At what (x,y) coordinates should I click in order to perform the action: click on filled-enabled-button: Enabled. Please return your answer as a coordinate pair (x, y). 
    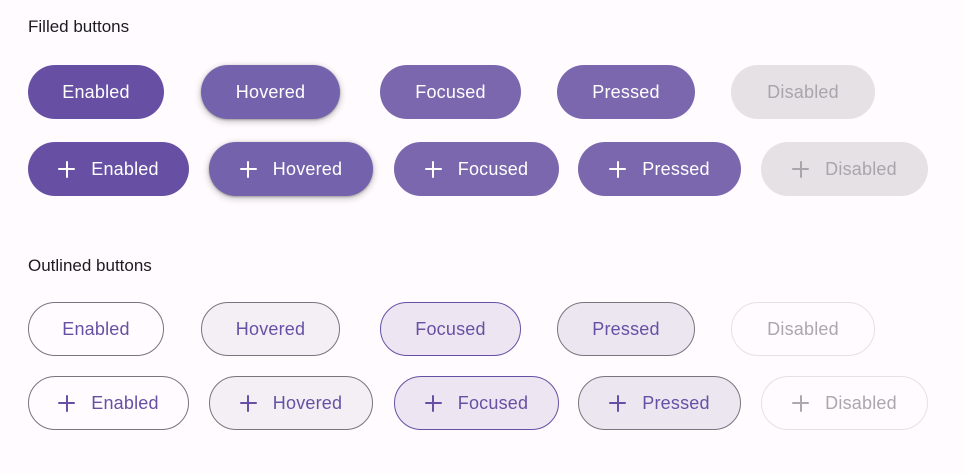
    Looking at the image, I should click on (96, 92).